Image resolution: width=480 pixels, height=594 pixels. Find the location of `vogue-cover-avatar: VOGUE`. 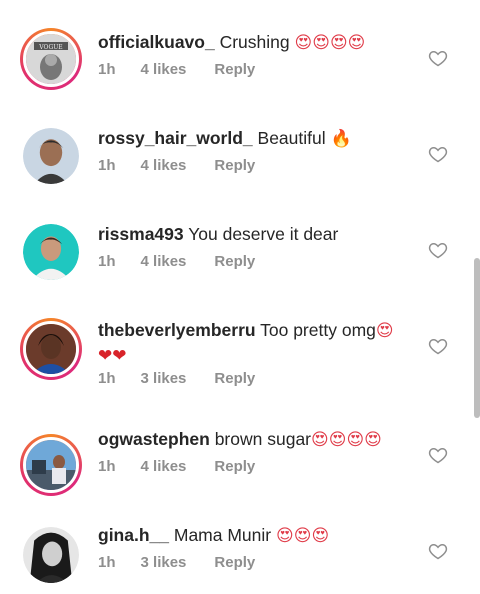

vogue-cover-avatar: VOGUE is located at coordinates (51, 59).